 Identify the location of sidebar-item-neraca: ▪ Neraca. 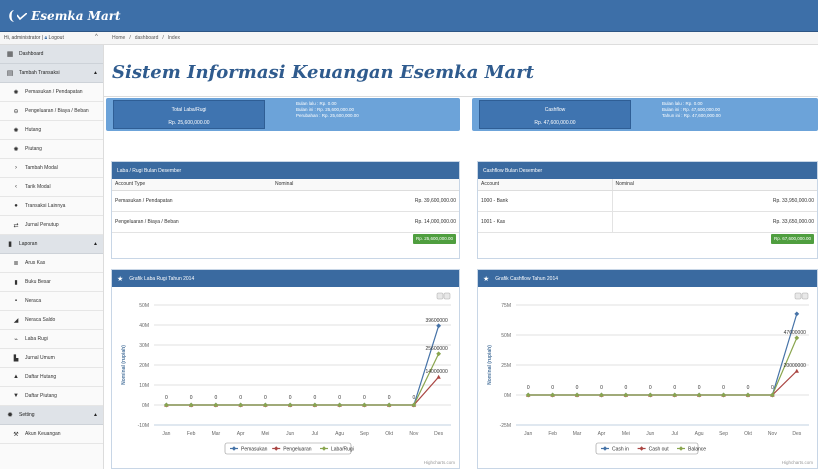
(51, 301).